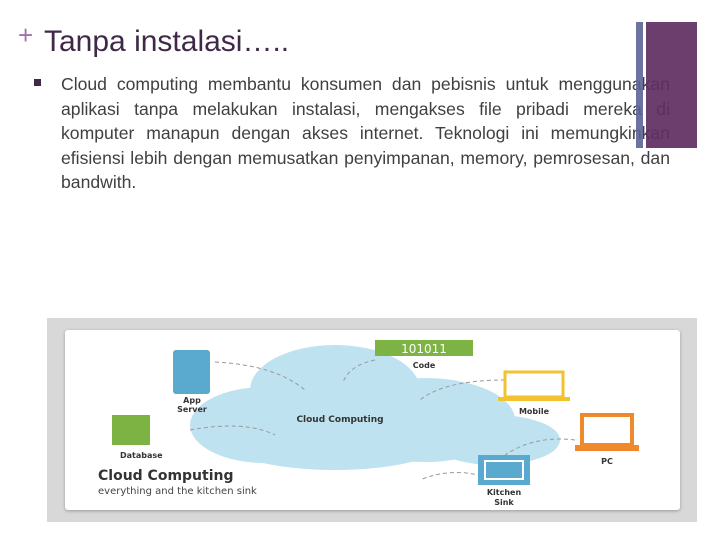 This screenshot has height=540, width=720. I want to click on code-badge: 101011, so click(424, 349).